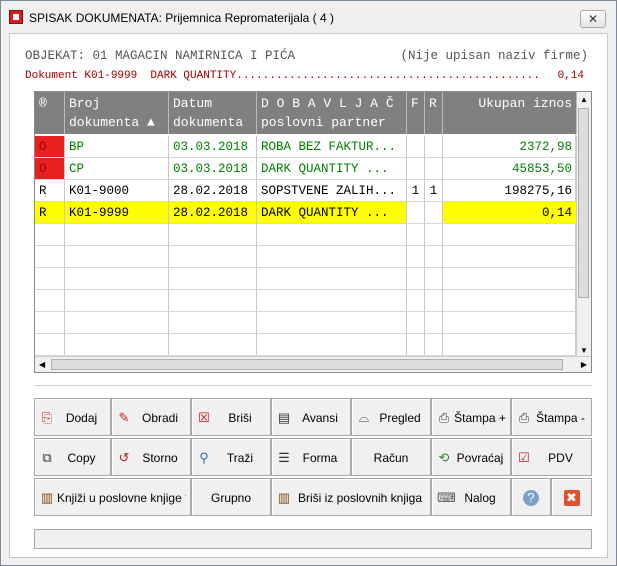 The width and height of the screenshot is (617, 566). What do you see at coordinates (213, 235) in the screenshot?
I see `cell-datum` at bounding box center [213, 235].